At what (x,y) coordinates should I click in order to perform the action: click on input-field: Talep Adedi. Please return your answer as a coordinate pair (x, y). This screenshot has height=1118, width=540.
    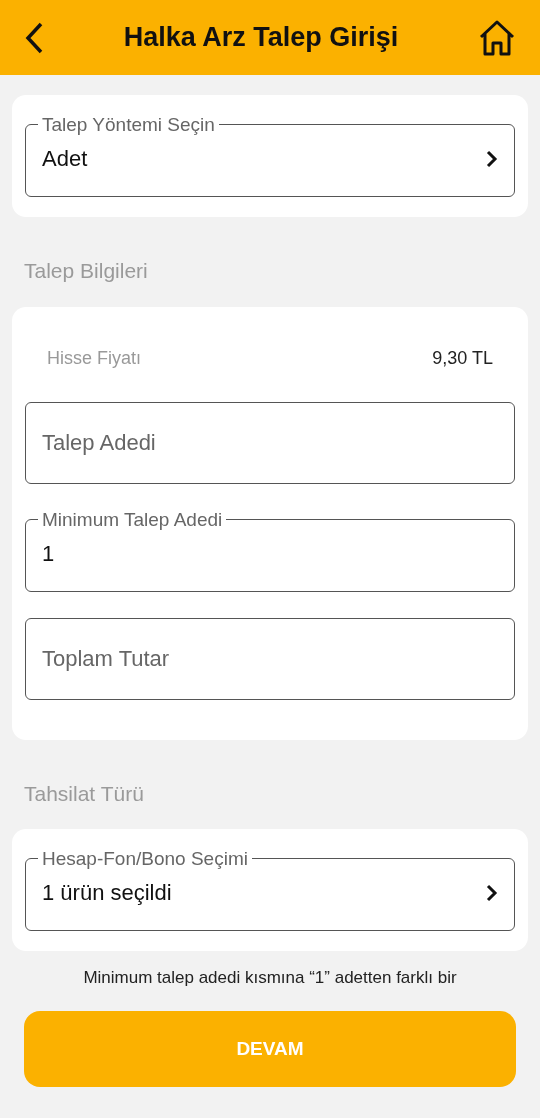
    Looking at the image, I should click on (270, 442).